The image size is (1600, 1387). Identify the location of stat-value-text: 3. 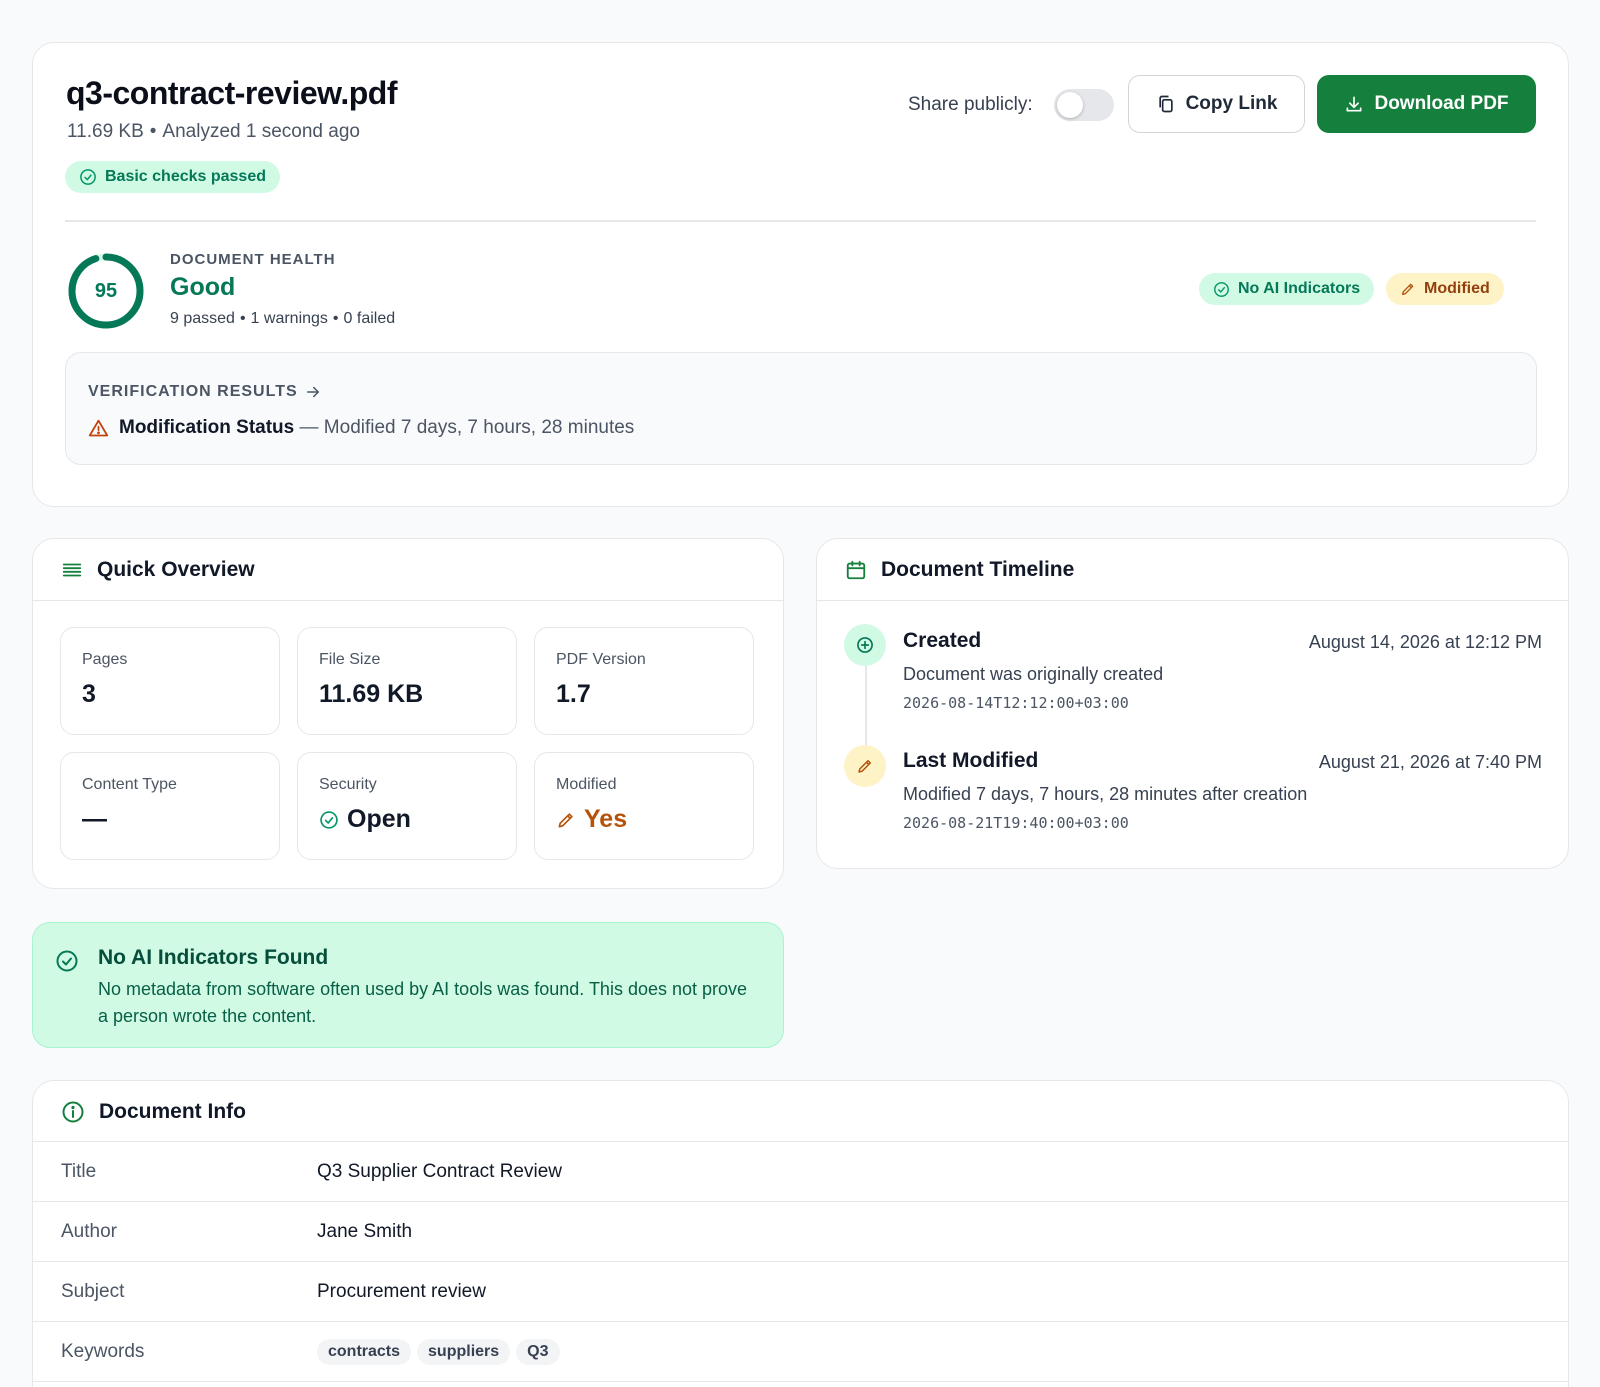
(89, 694).